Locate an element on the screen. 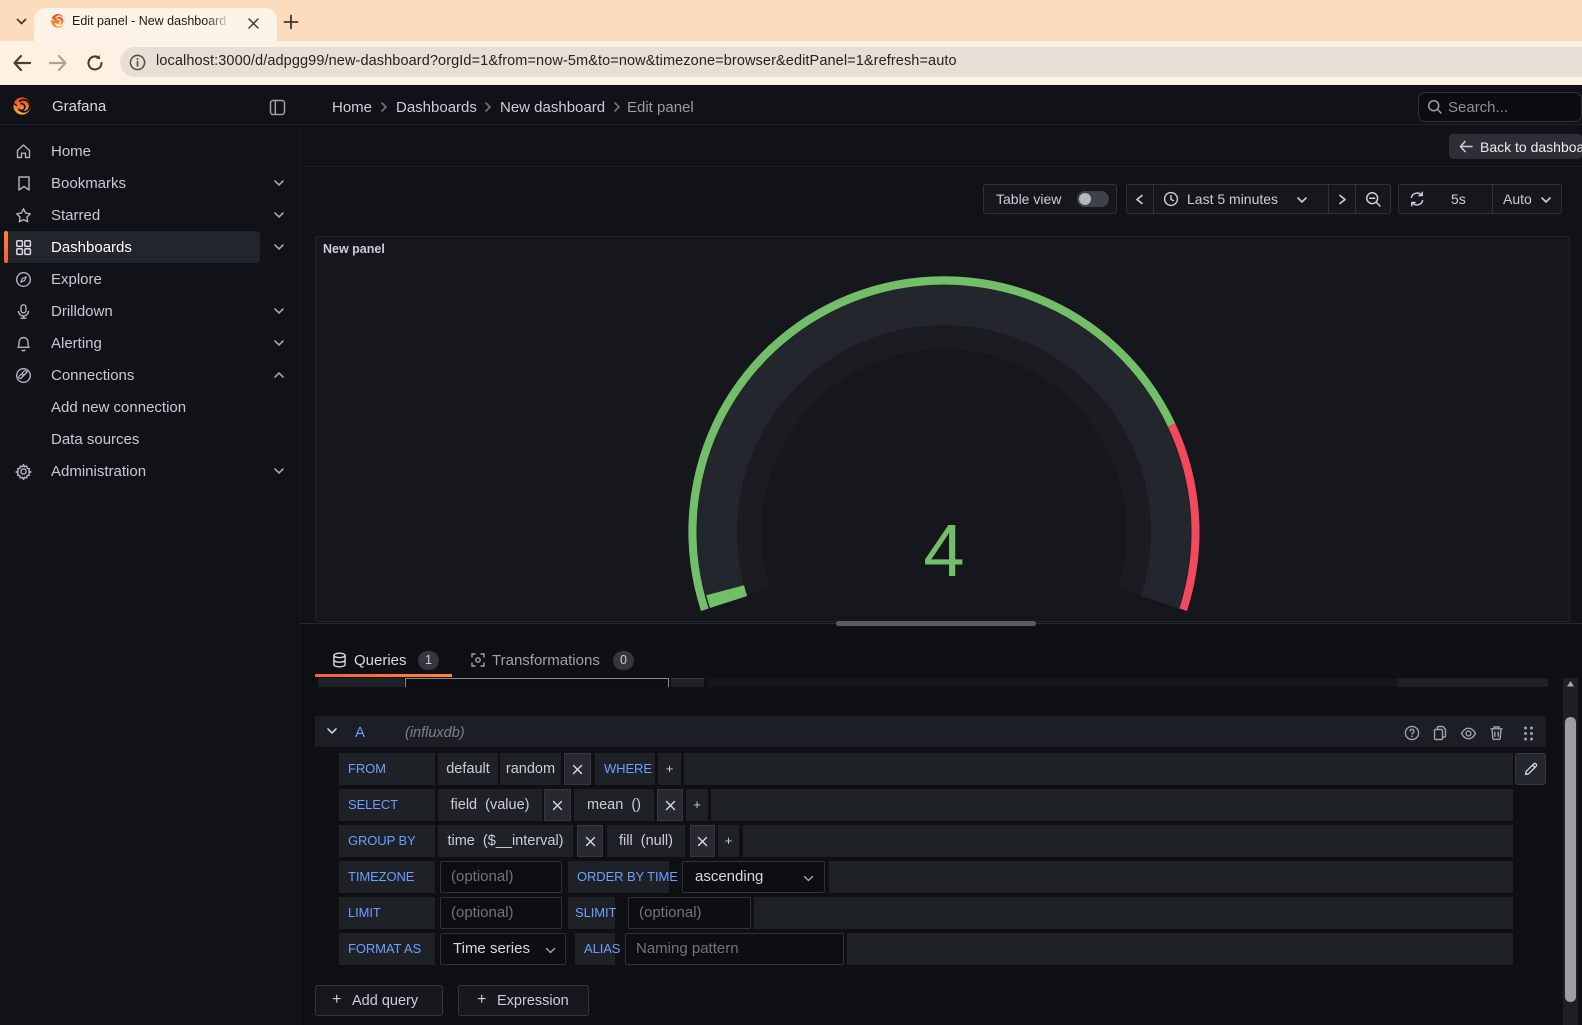 The image size is (1582, 1025). svg-text: 4 is located at coordinates (943, 550).